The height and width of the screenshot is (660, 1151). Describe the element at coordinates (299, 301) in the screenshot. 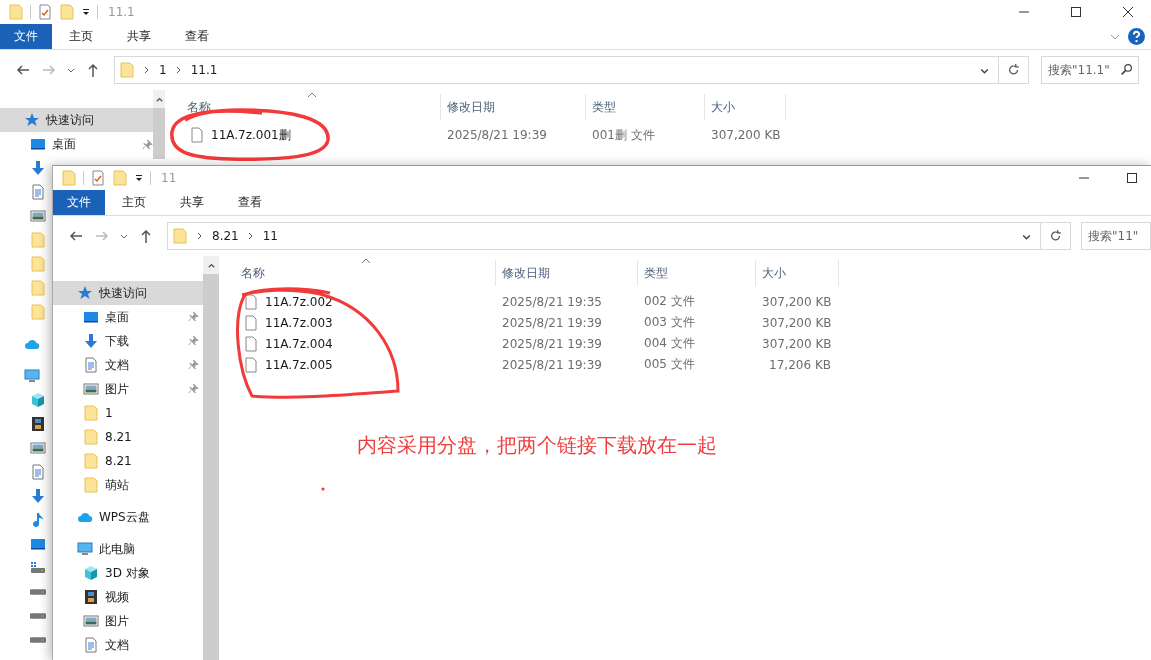

I see `file-name: 11A.7z.002` at that location.